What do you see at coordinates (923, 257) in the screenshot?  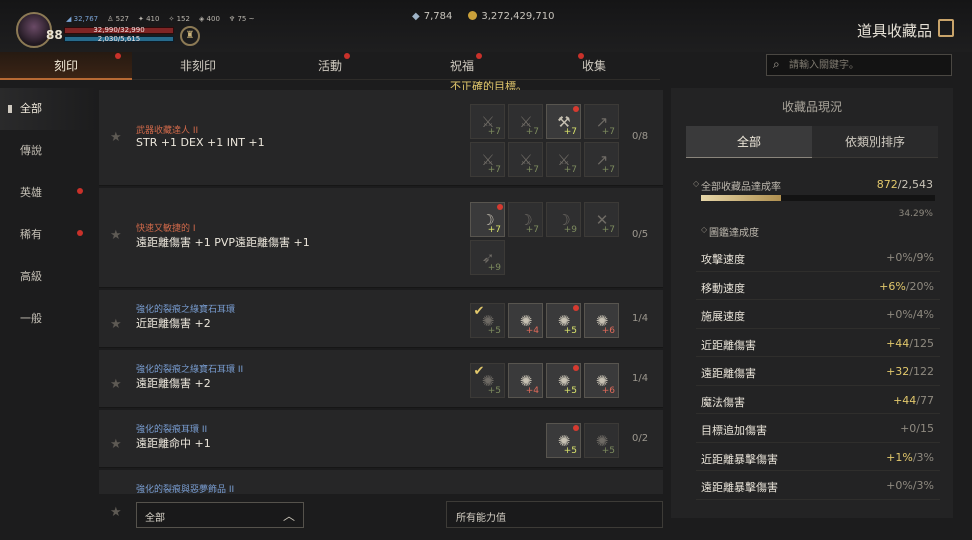 I see `stat-max: /9%` at bounding box center [923, 257].